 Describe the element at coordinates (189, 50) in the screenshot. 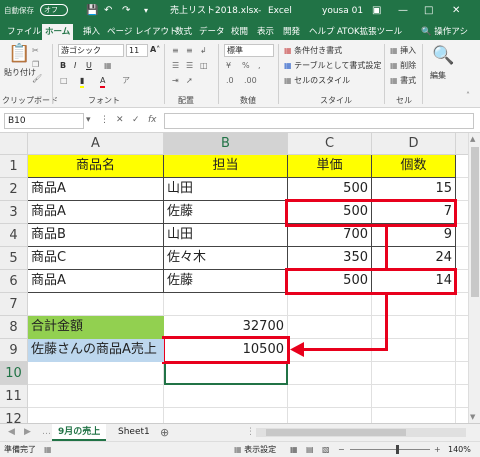

I see `align-middle-icon: ≡` at that location.